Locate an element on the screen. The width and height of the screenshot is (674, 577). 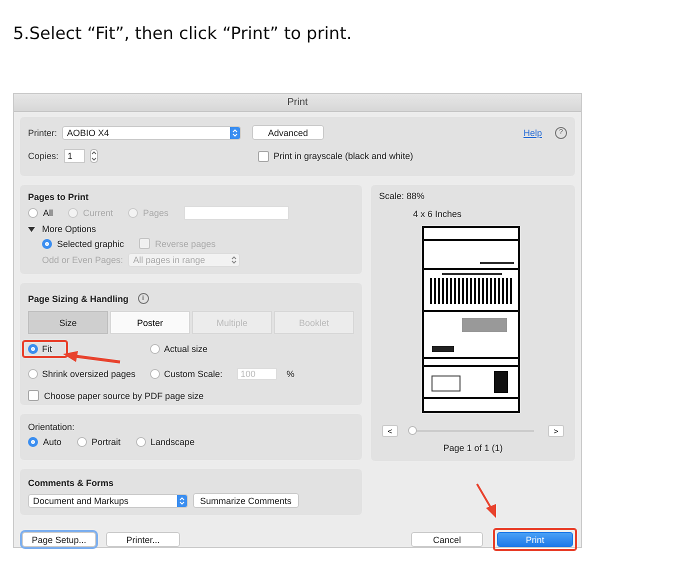
radio-label: Pages is located at coordinates (156, 213).